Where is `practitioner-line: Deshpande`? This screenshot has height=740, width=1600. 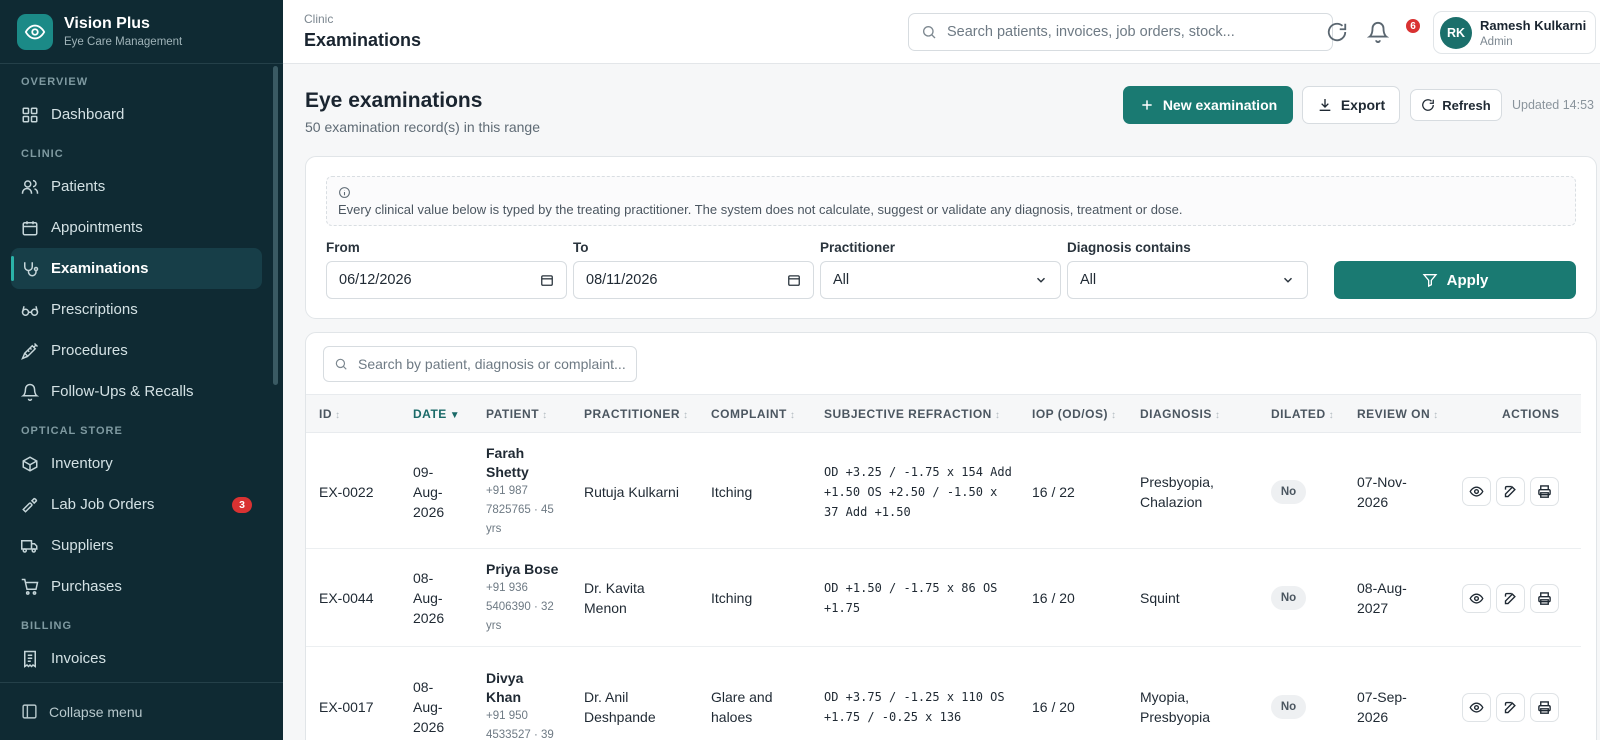
practitioner-line: Deshpande is located at coordinates (620, 717).